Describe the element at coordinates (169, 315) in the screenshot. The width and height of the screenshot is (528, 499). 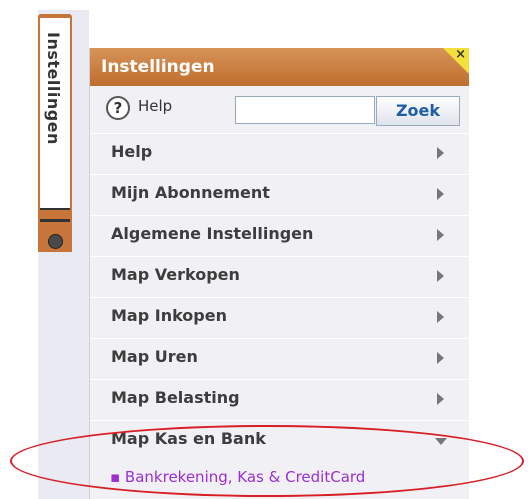
I see `menu-item-label: Map Inkopen` at that location.